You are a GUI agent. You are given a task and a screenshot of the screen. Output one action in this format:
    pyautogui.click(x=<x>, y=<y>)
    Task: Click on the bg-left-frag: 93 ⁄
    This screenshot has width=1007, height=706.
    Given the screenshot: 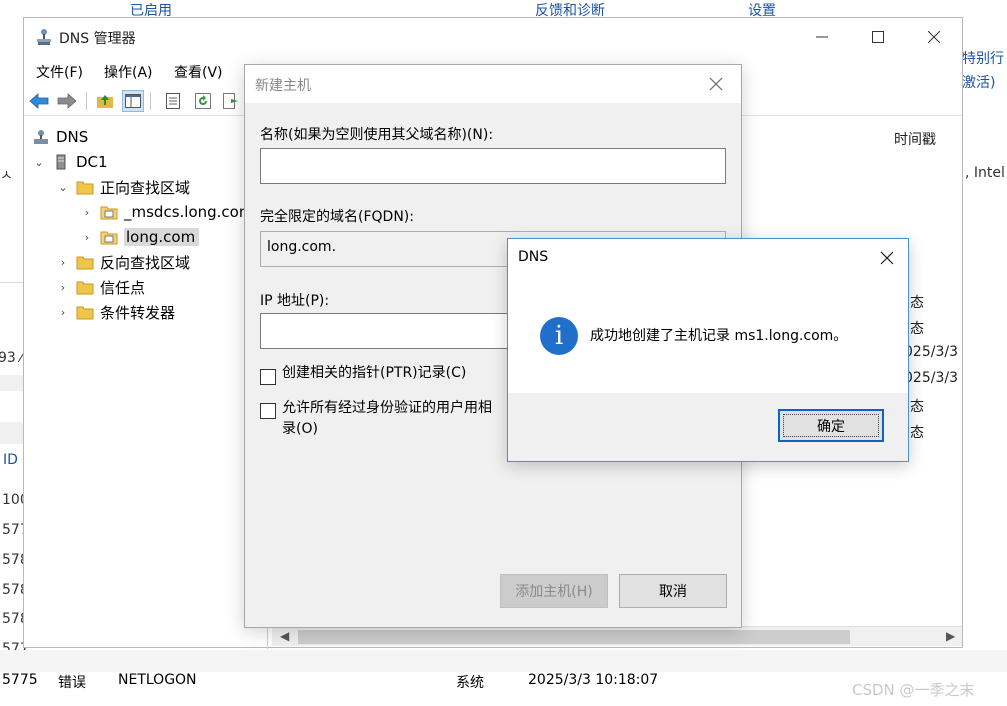 What is the action you would take?
    pyautogui.click(x=11, y=358)
    